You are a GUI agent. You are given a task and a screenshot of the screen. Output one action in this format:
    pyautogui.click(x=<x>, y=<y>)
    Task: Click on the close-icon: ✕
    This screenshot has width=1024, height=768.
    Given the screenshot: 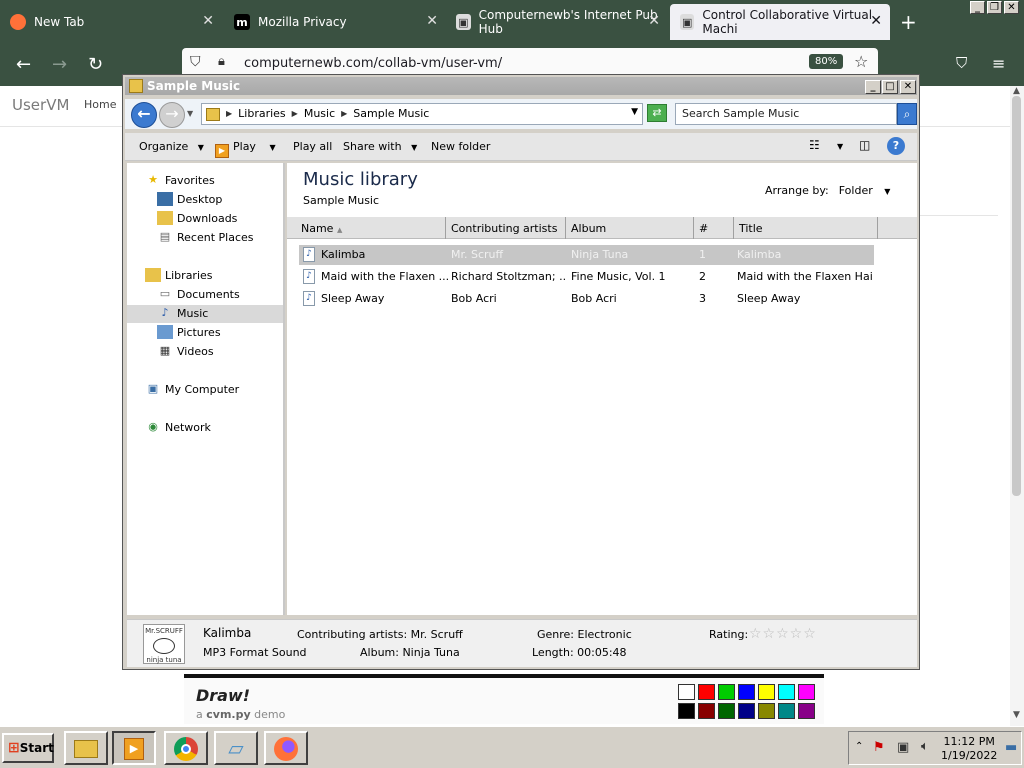 What is the action you would take?
    pyautogui.click(x=908, y=87)
    